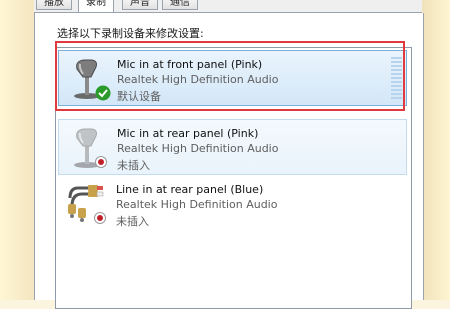  Describe the element at coordinates (436, 150) in the screenshot. I see `background-right` at that location.